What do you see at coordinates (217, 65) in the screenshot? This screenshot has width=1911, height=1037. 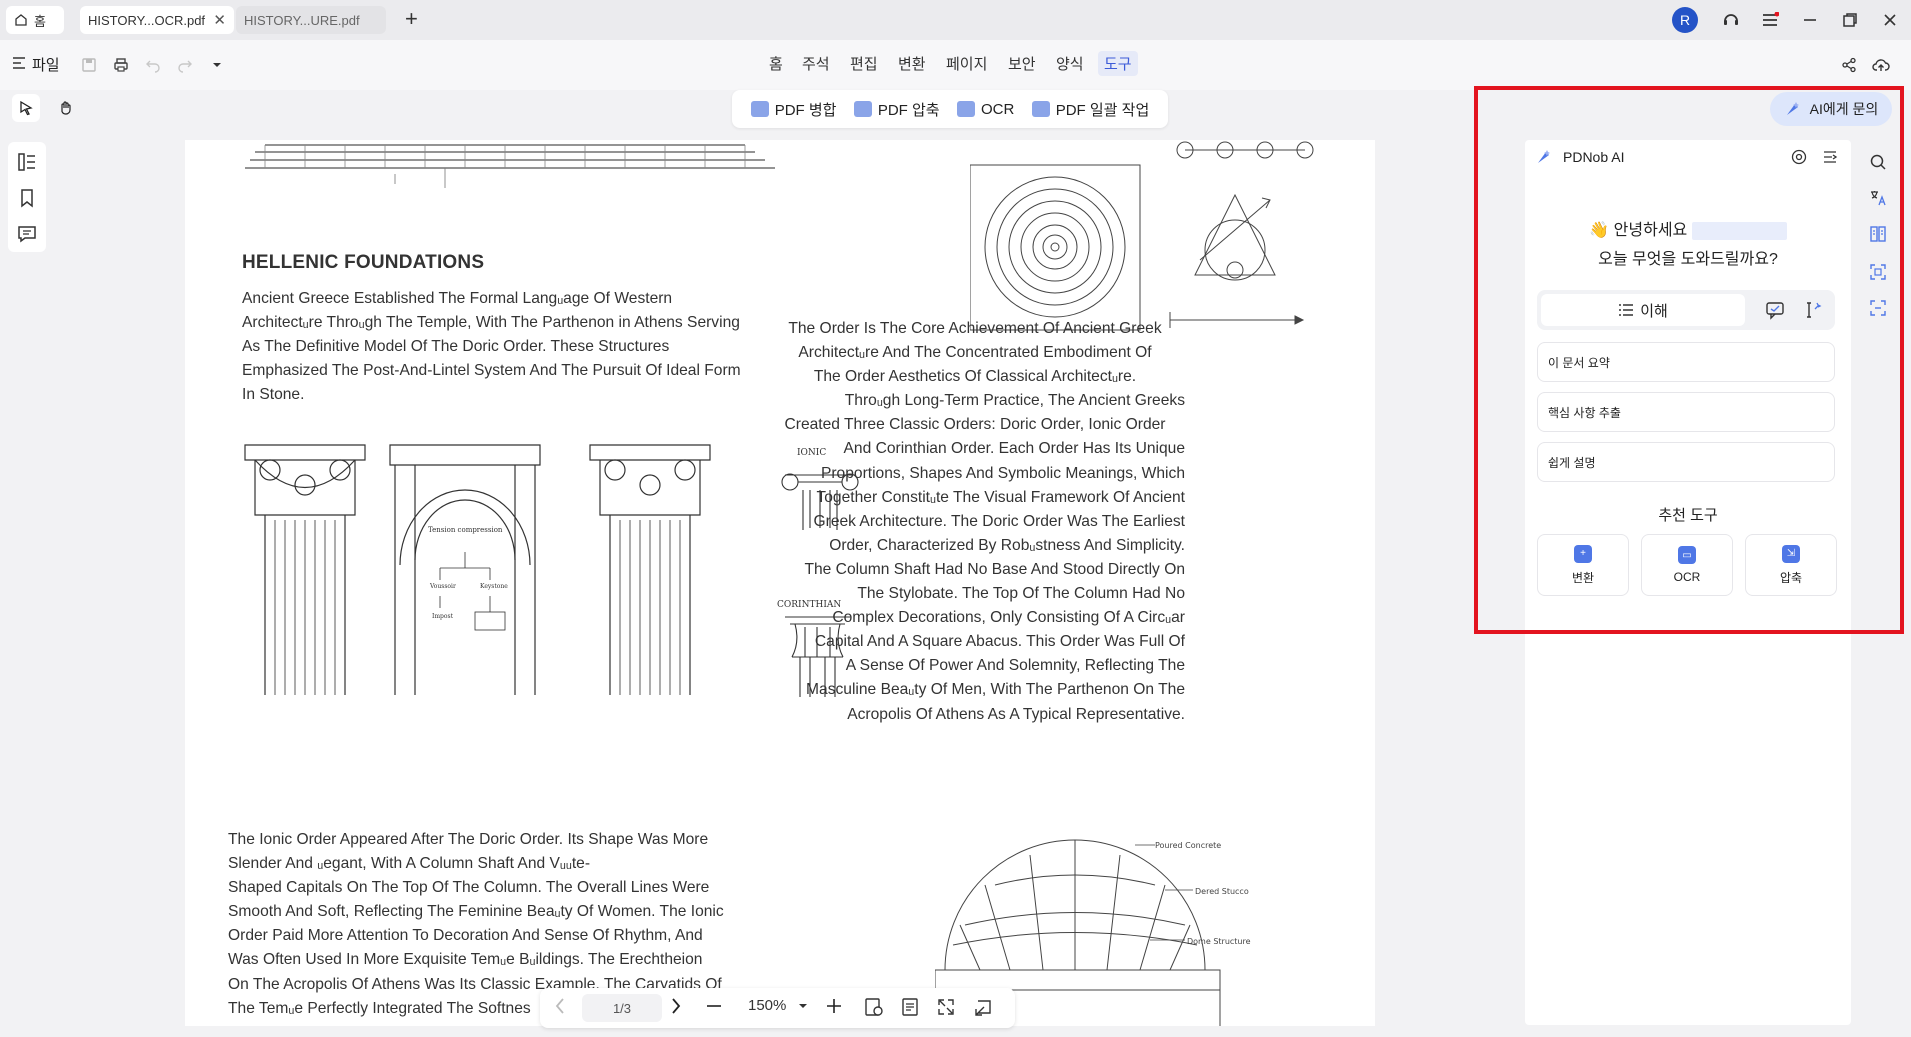 I see `chevron-down-icon` at bounding box center [217, 65].